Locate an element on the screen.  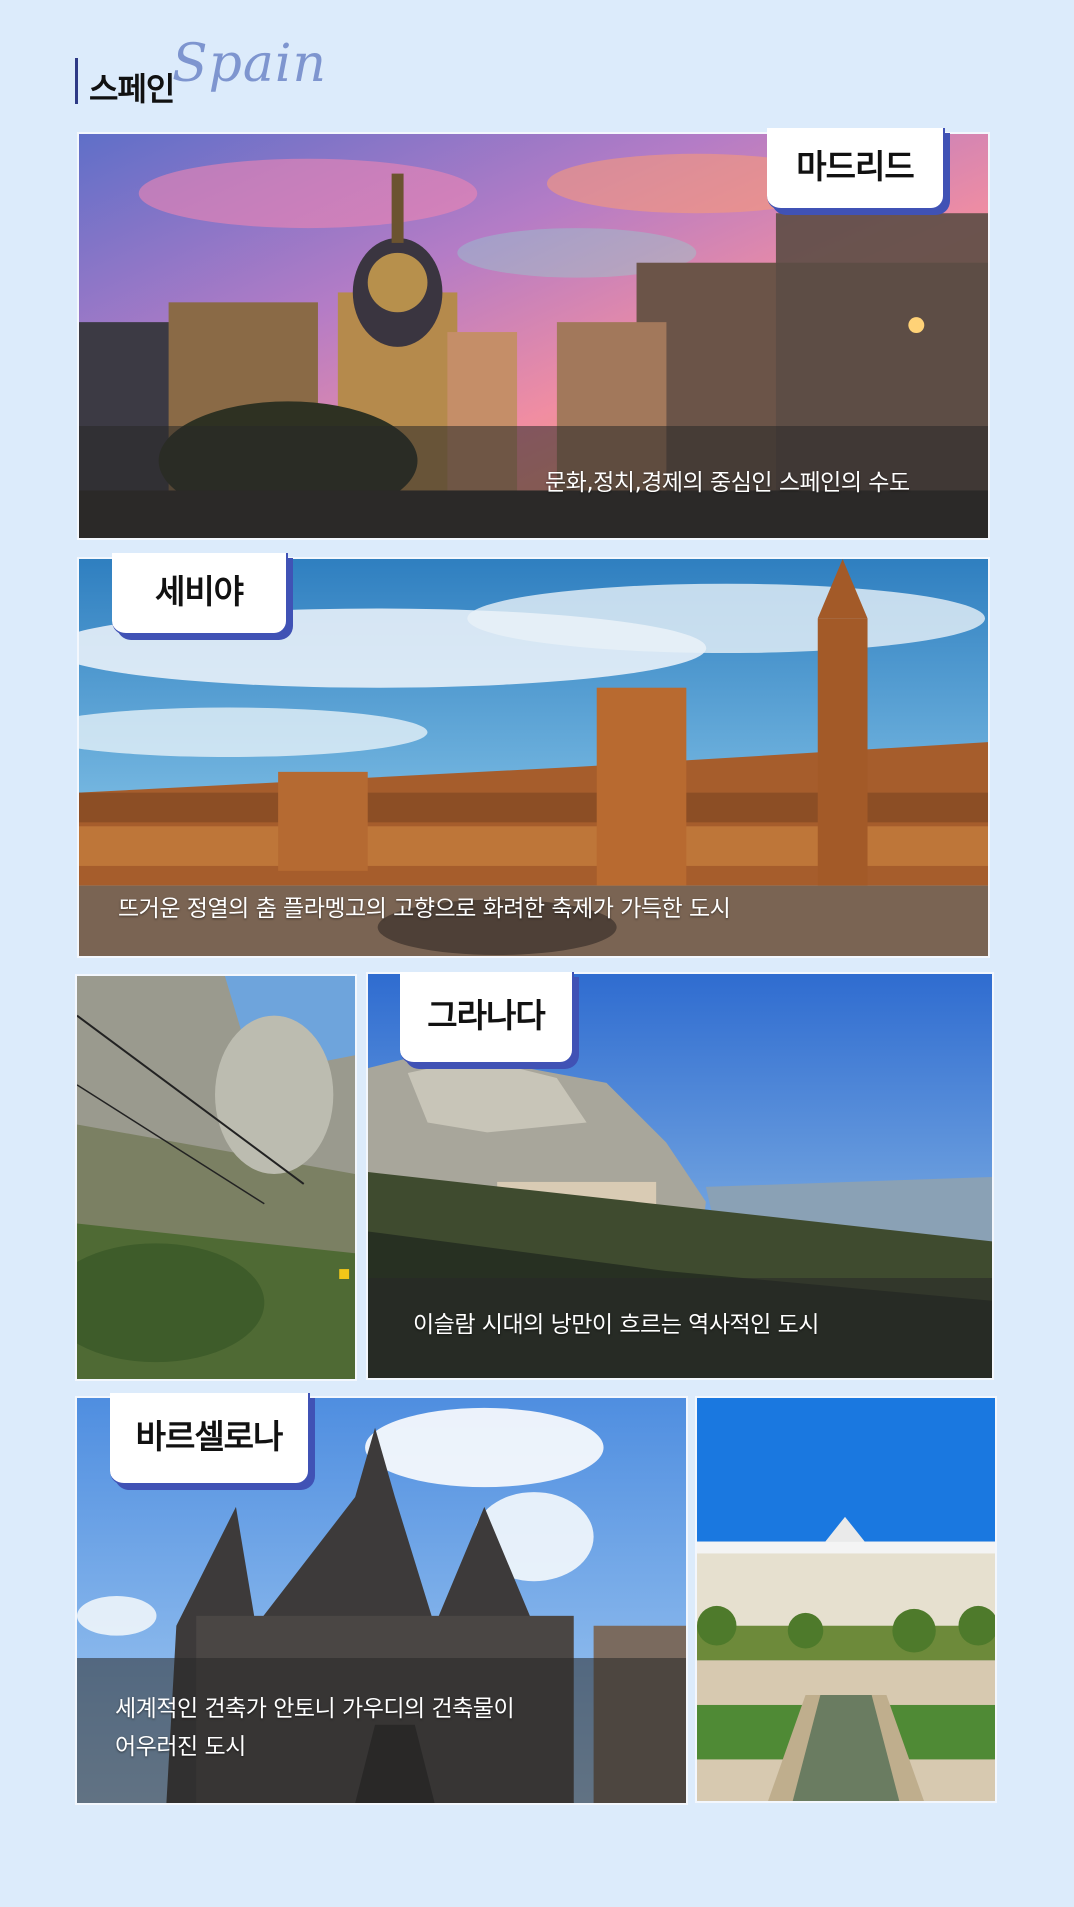
granada-side-image is located at coordinates (216, 1177).